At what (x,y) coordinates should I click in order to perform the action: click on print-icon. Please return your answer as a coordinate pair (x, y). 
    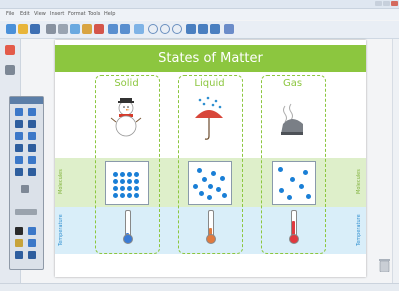
    Looking at the image, I should click on (51, 29).